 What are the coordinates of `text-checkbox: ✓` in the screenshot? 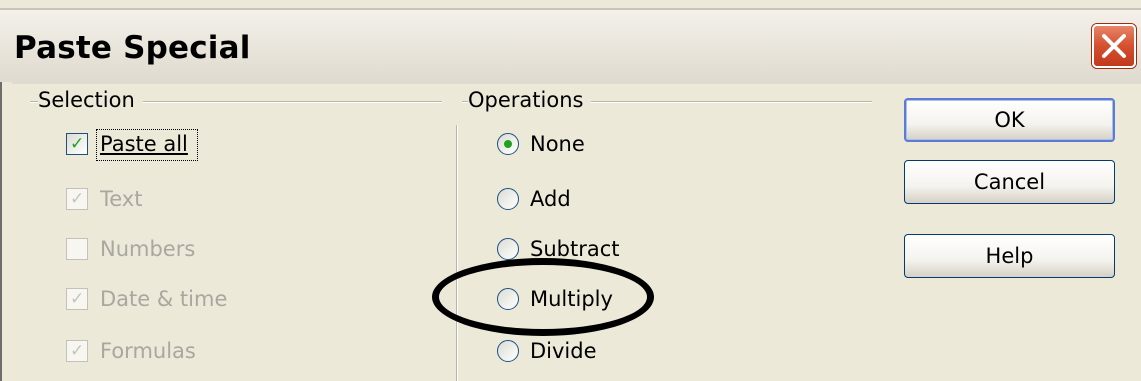 It's located at (77, 199).